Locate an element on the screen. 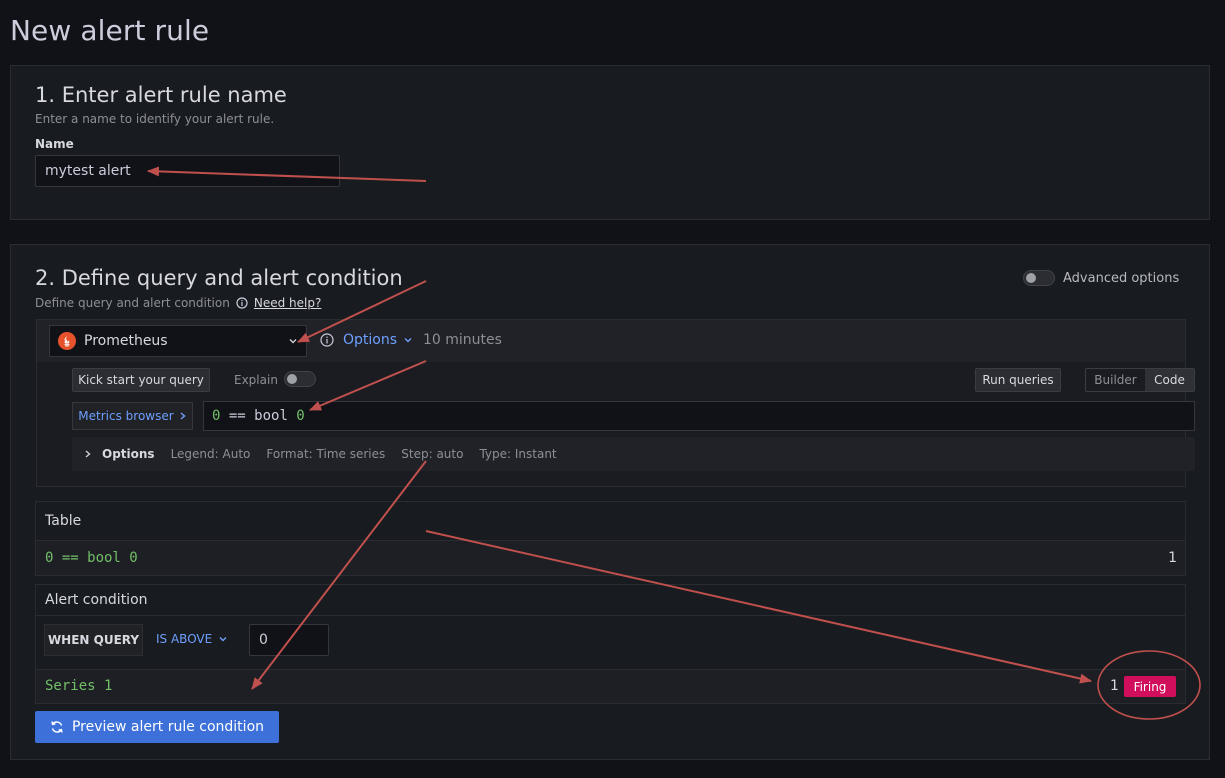  expr-token-op: == bool is located at coordinates (258, 416).